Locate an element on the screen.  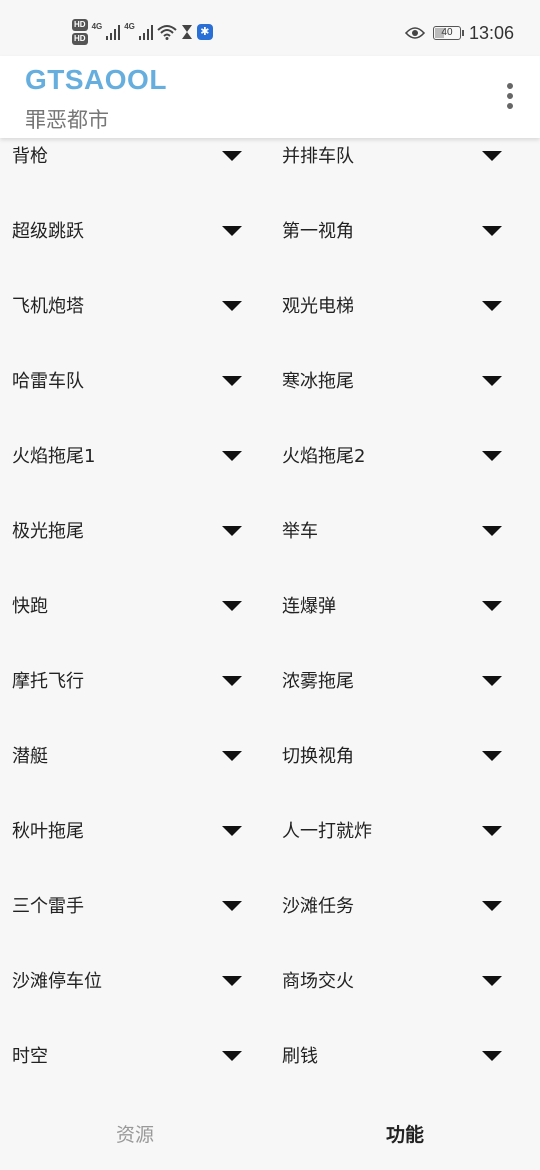
wifi-icon is located at coordinates (167, 32).